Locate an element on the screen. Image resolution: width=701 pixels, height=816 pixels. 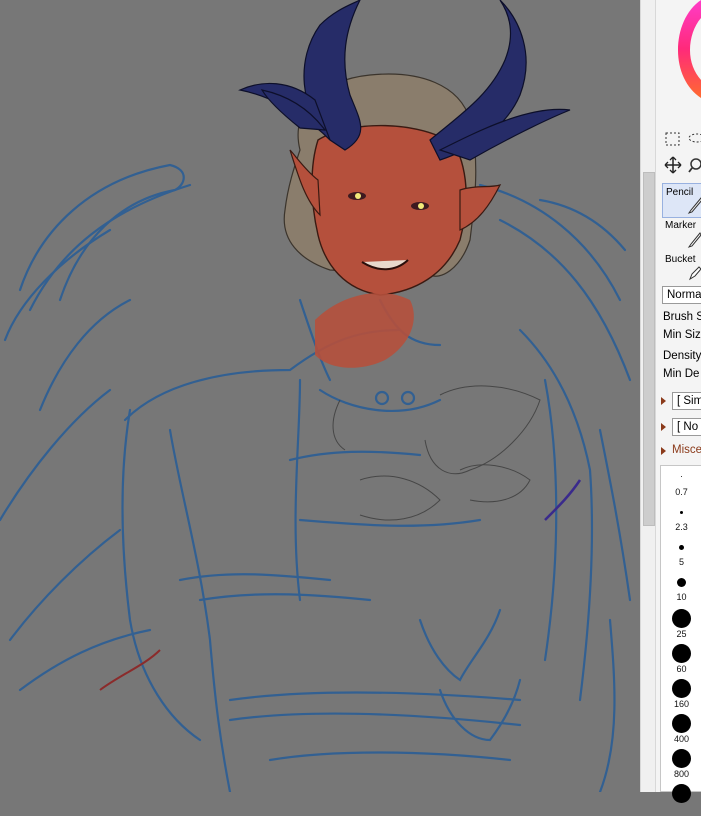
blend-mode-select: Normal is located at coordinates (681, 295).